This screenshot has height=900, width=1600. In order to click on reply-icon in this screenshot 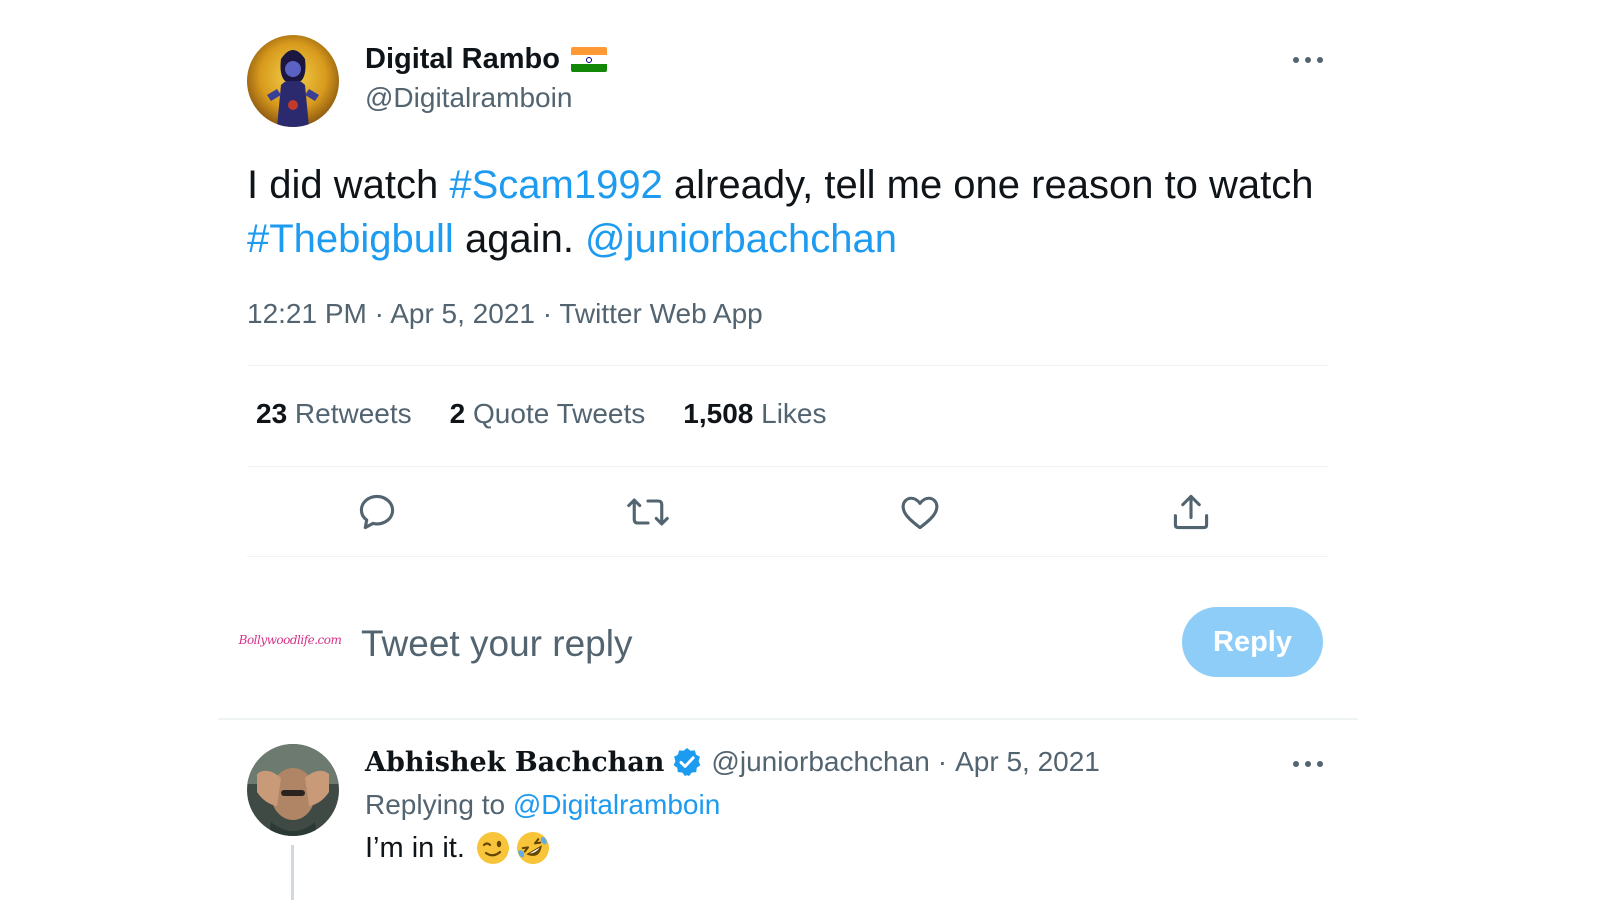, I will do `click(377, 512)`.